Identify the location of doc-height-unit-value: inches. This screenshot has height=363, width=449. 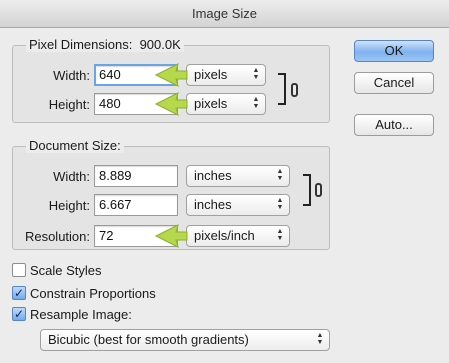
(213, 204).